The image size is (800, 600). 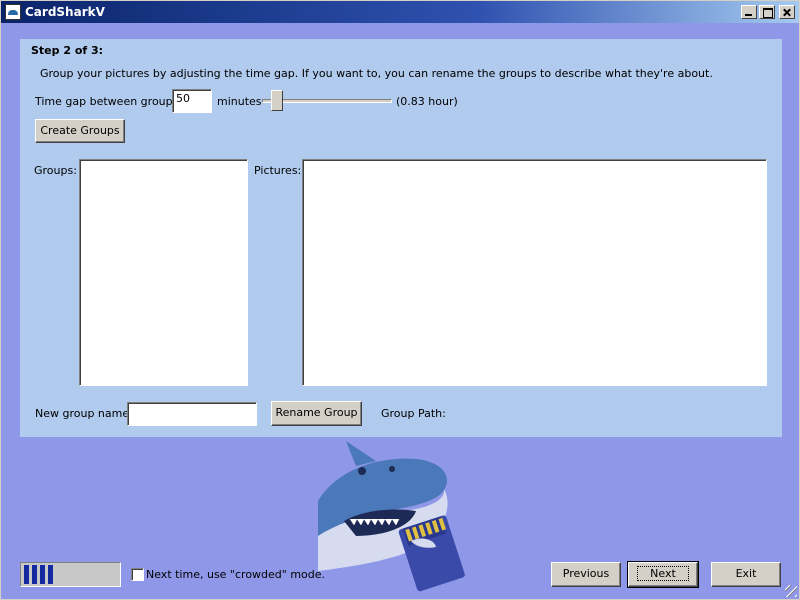 I want to click on create-groups-label: Create Groups, so click(x=80, y=130).